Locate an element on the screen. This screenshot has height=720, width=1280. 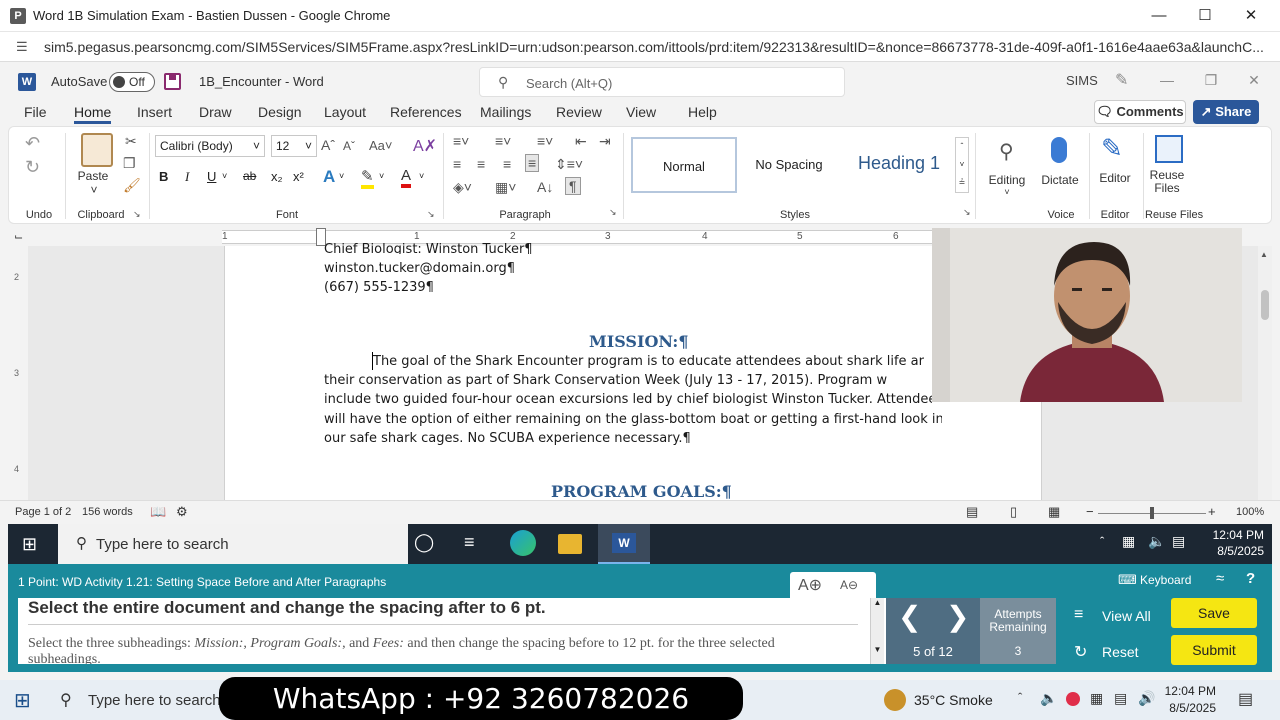
taskbar1-date: 8/5/2025 is located at coordinates (1234, 551).